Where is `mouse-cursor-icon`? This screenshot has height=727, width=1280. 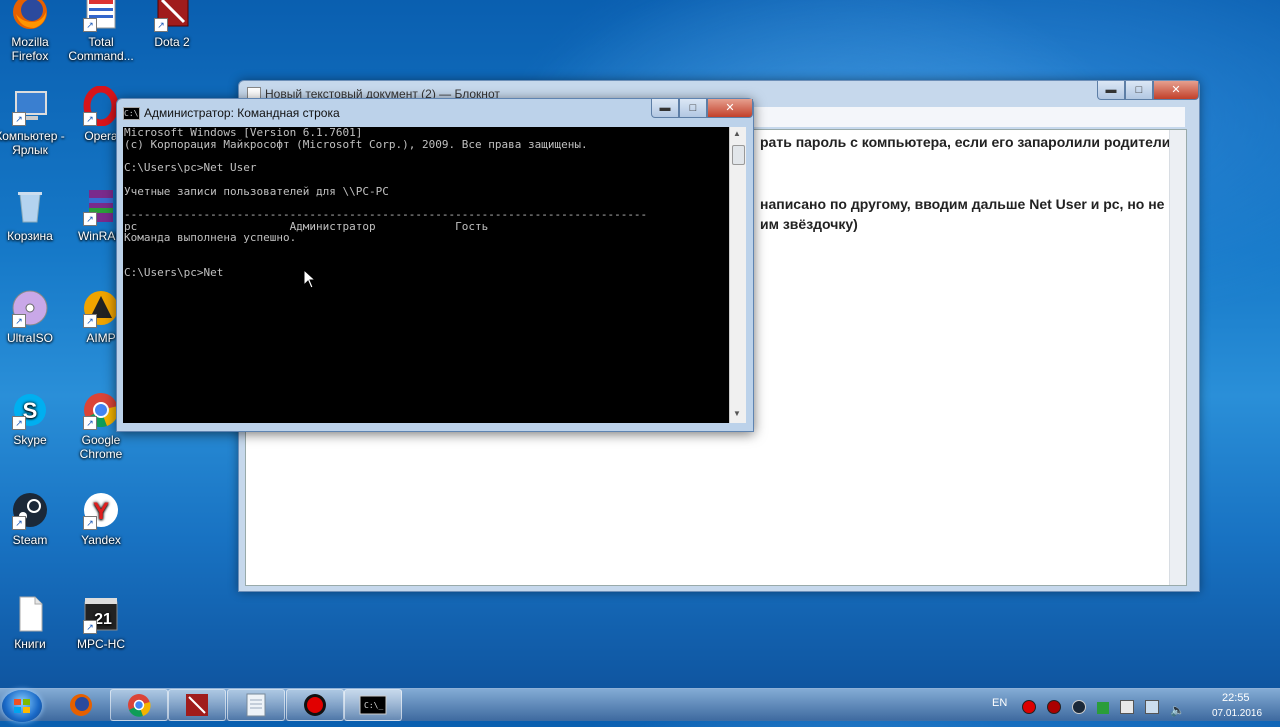 mouse-cursor-icon is located at coordinates (310, 279).